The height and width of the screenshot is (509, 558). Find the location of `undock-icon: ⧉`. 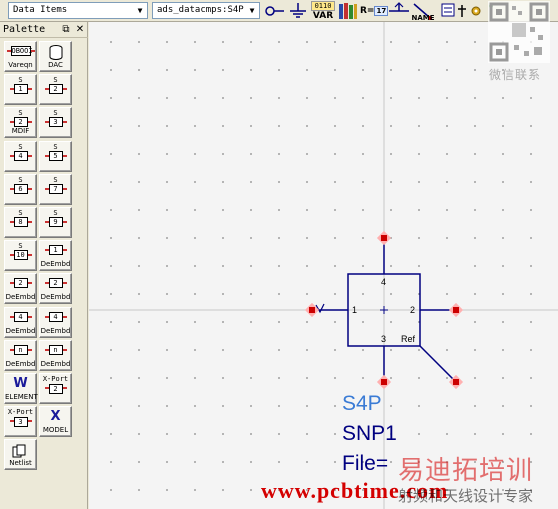

undock-icon: ⧉ is located at coordinates (66, 29).